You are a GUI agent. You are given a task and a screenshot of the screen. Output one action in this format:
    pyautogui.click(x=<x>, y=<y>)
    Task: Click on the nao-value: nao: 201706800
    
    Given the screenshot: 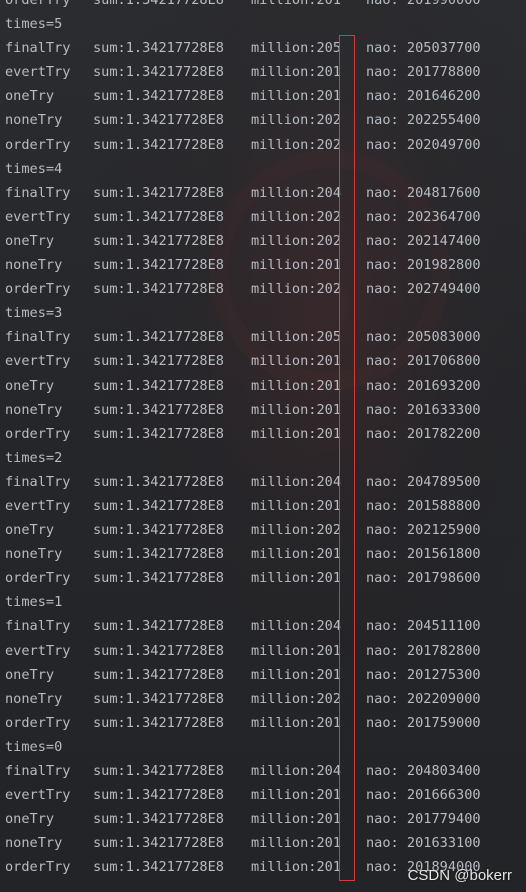 What is the action you would take?
    pyautogui.click(x=423, y=361)
    